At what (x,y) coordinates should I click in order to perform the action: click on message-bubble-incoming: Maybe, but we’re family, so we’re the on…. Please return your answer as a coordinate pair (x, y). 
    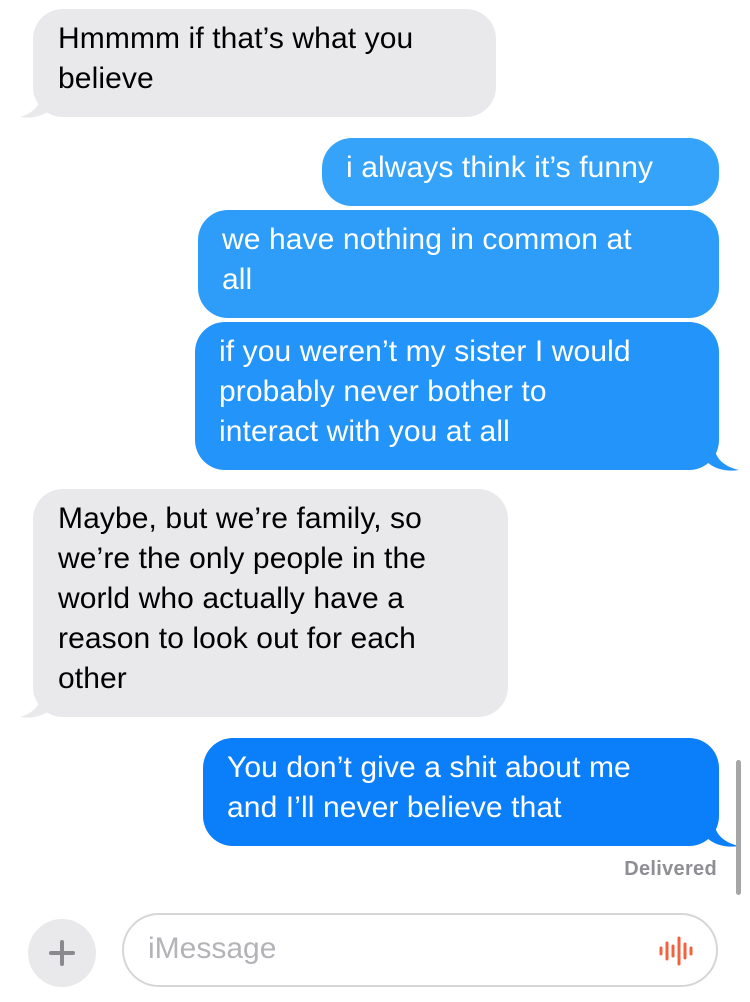
    Looking at the image, I should click on (270, 603).